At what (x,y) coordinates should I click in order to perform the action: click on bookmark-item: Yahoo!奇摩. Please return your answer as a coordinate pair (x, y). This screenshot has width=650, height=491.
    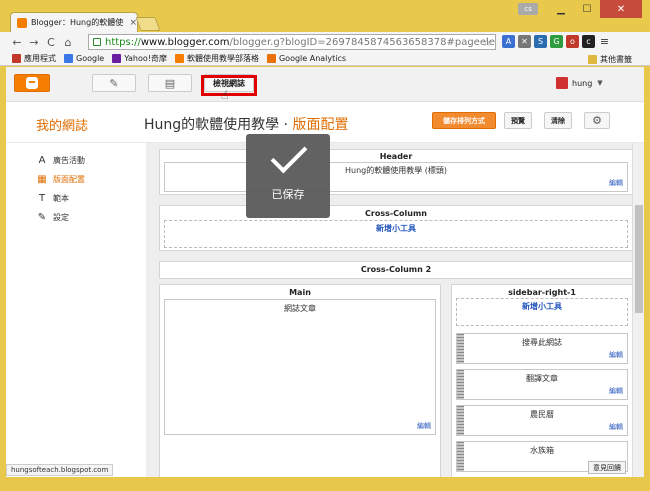
    Looking at the image, I should click on (139, 58).